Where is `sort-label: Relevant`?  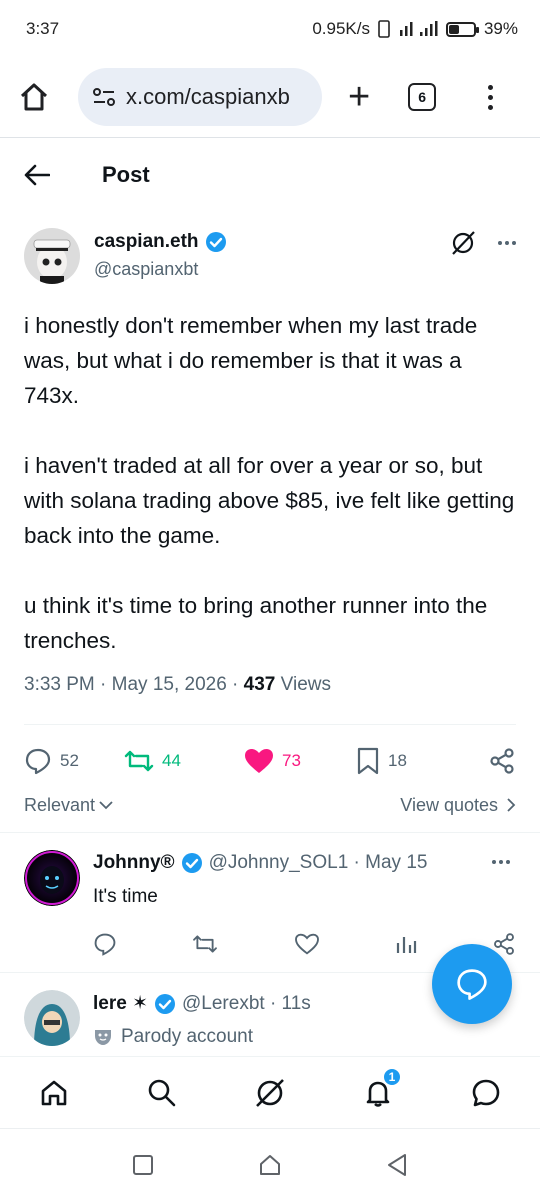 sort-label: Relevant is located at coordinates (60, 804).